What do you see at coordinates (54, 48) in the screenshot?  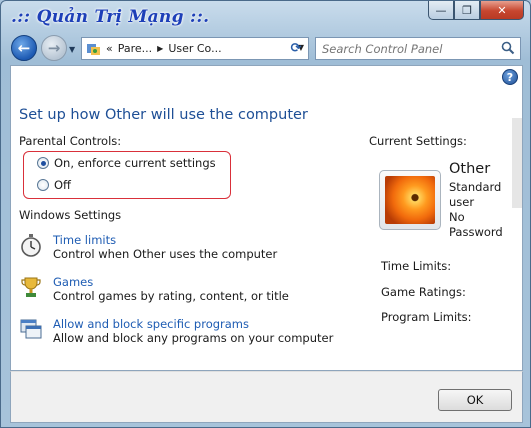 I see `forward-button: →` at bounding box center [54, 48].